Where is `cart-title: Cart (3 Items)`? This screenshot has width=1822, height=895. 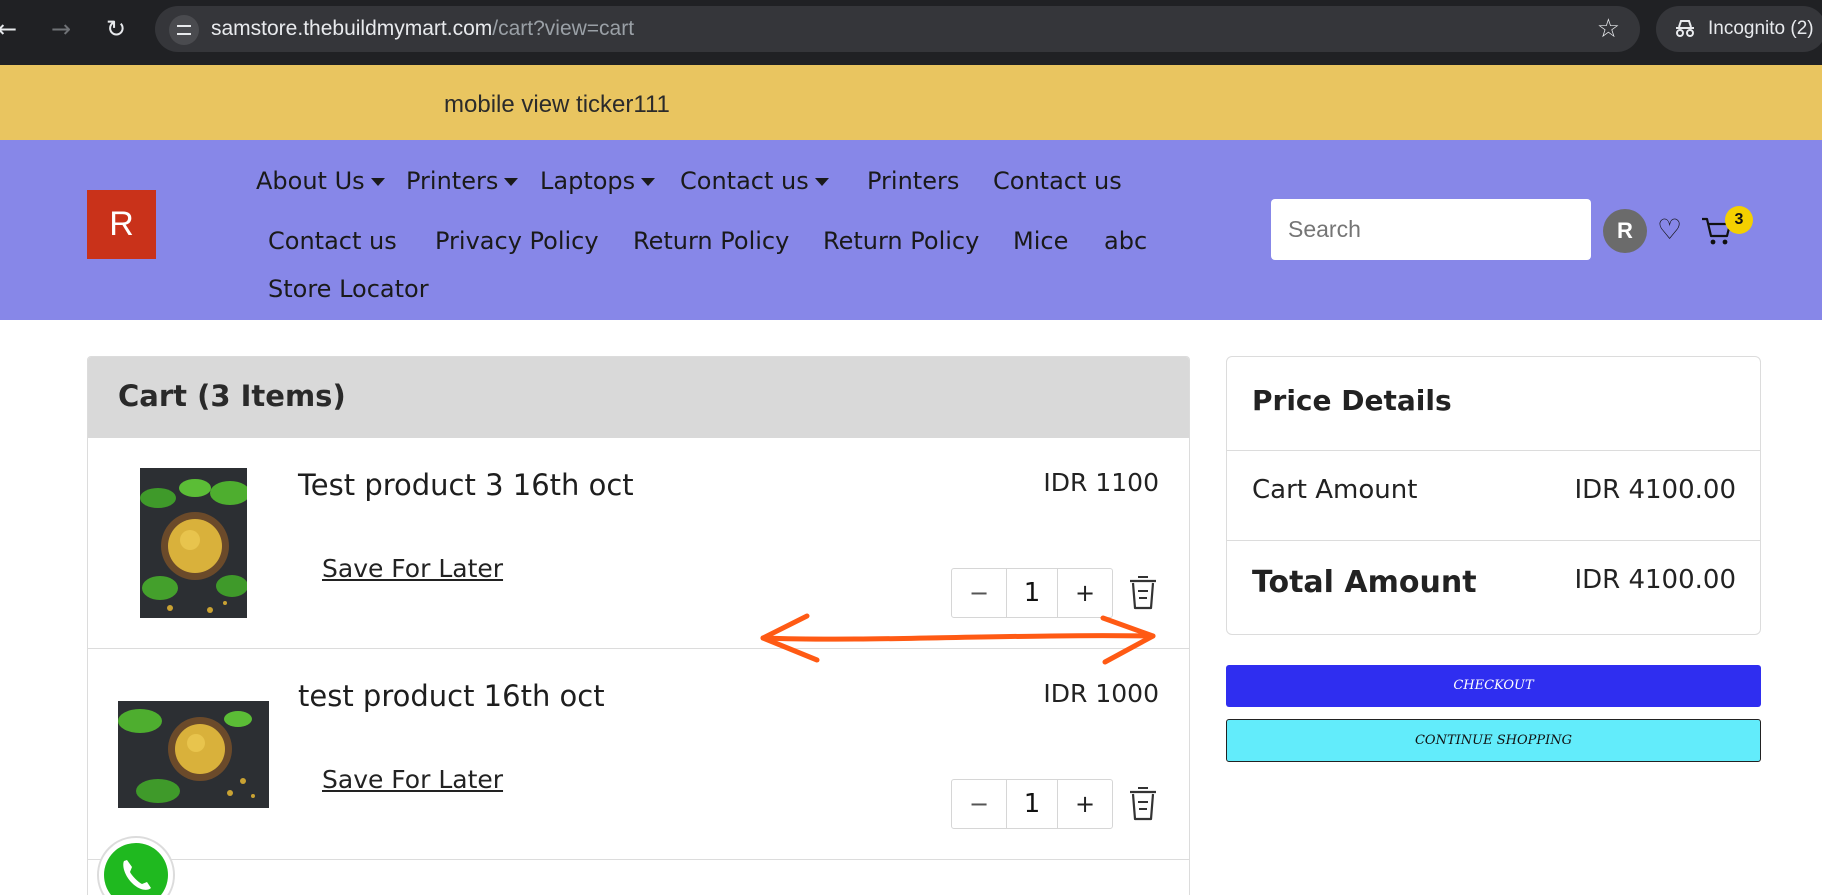 cart-title: Cart (3 Items) is located at coordinates (232, 396).